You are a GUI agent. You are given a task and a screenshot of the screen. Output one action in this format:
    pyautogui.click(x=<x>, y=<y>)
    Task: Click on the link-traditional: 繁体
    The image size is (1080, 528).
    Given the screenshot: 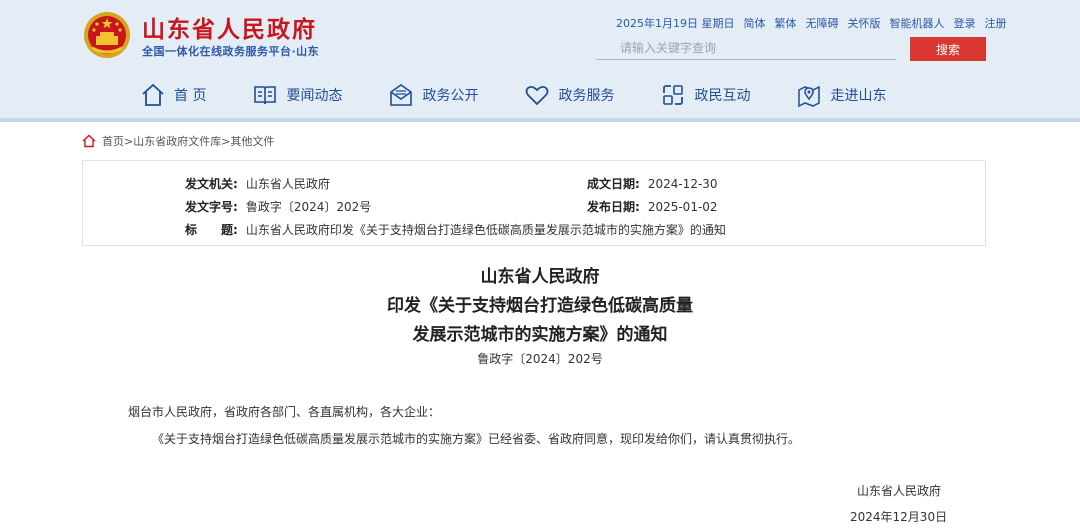 What is the action you would take?
    pyautogui.click(x=786, y=23)
    